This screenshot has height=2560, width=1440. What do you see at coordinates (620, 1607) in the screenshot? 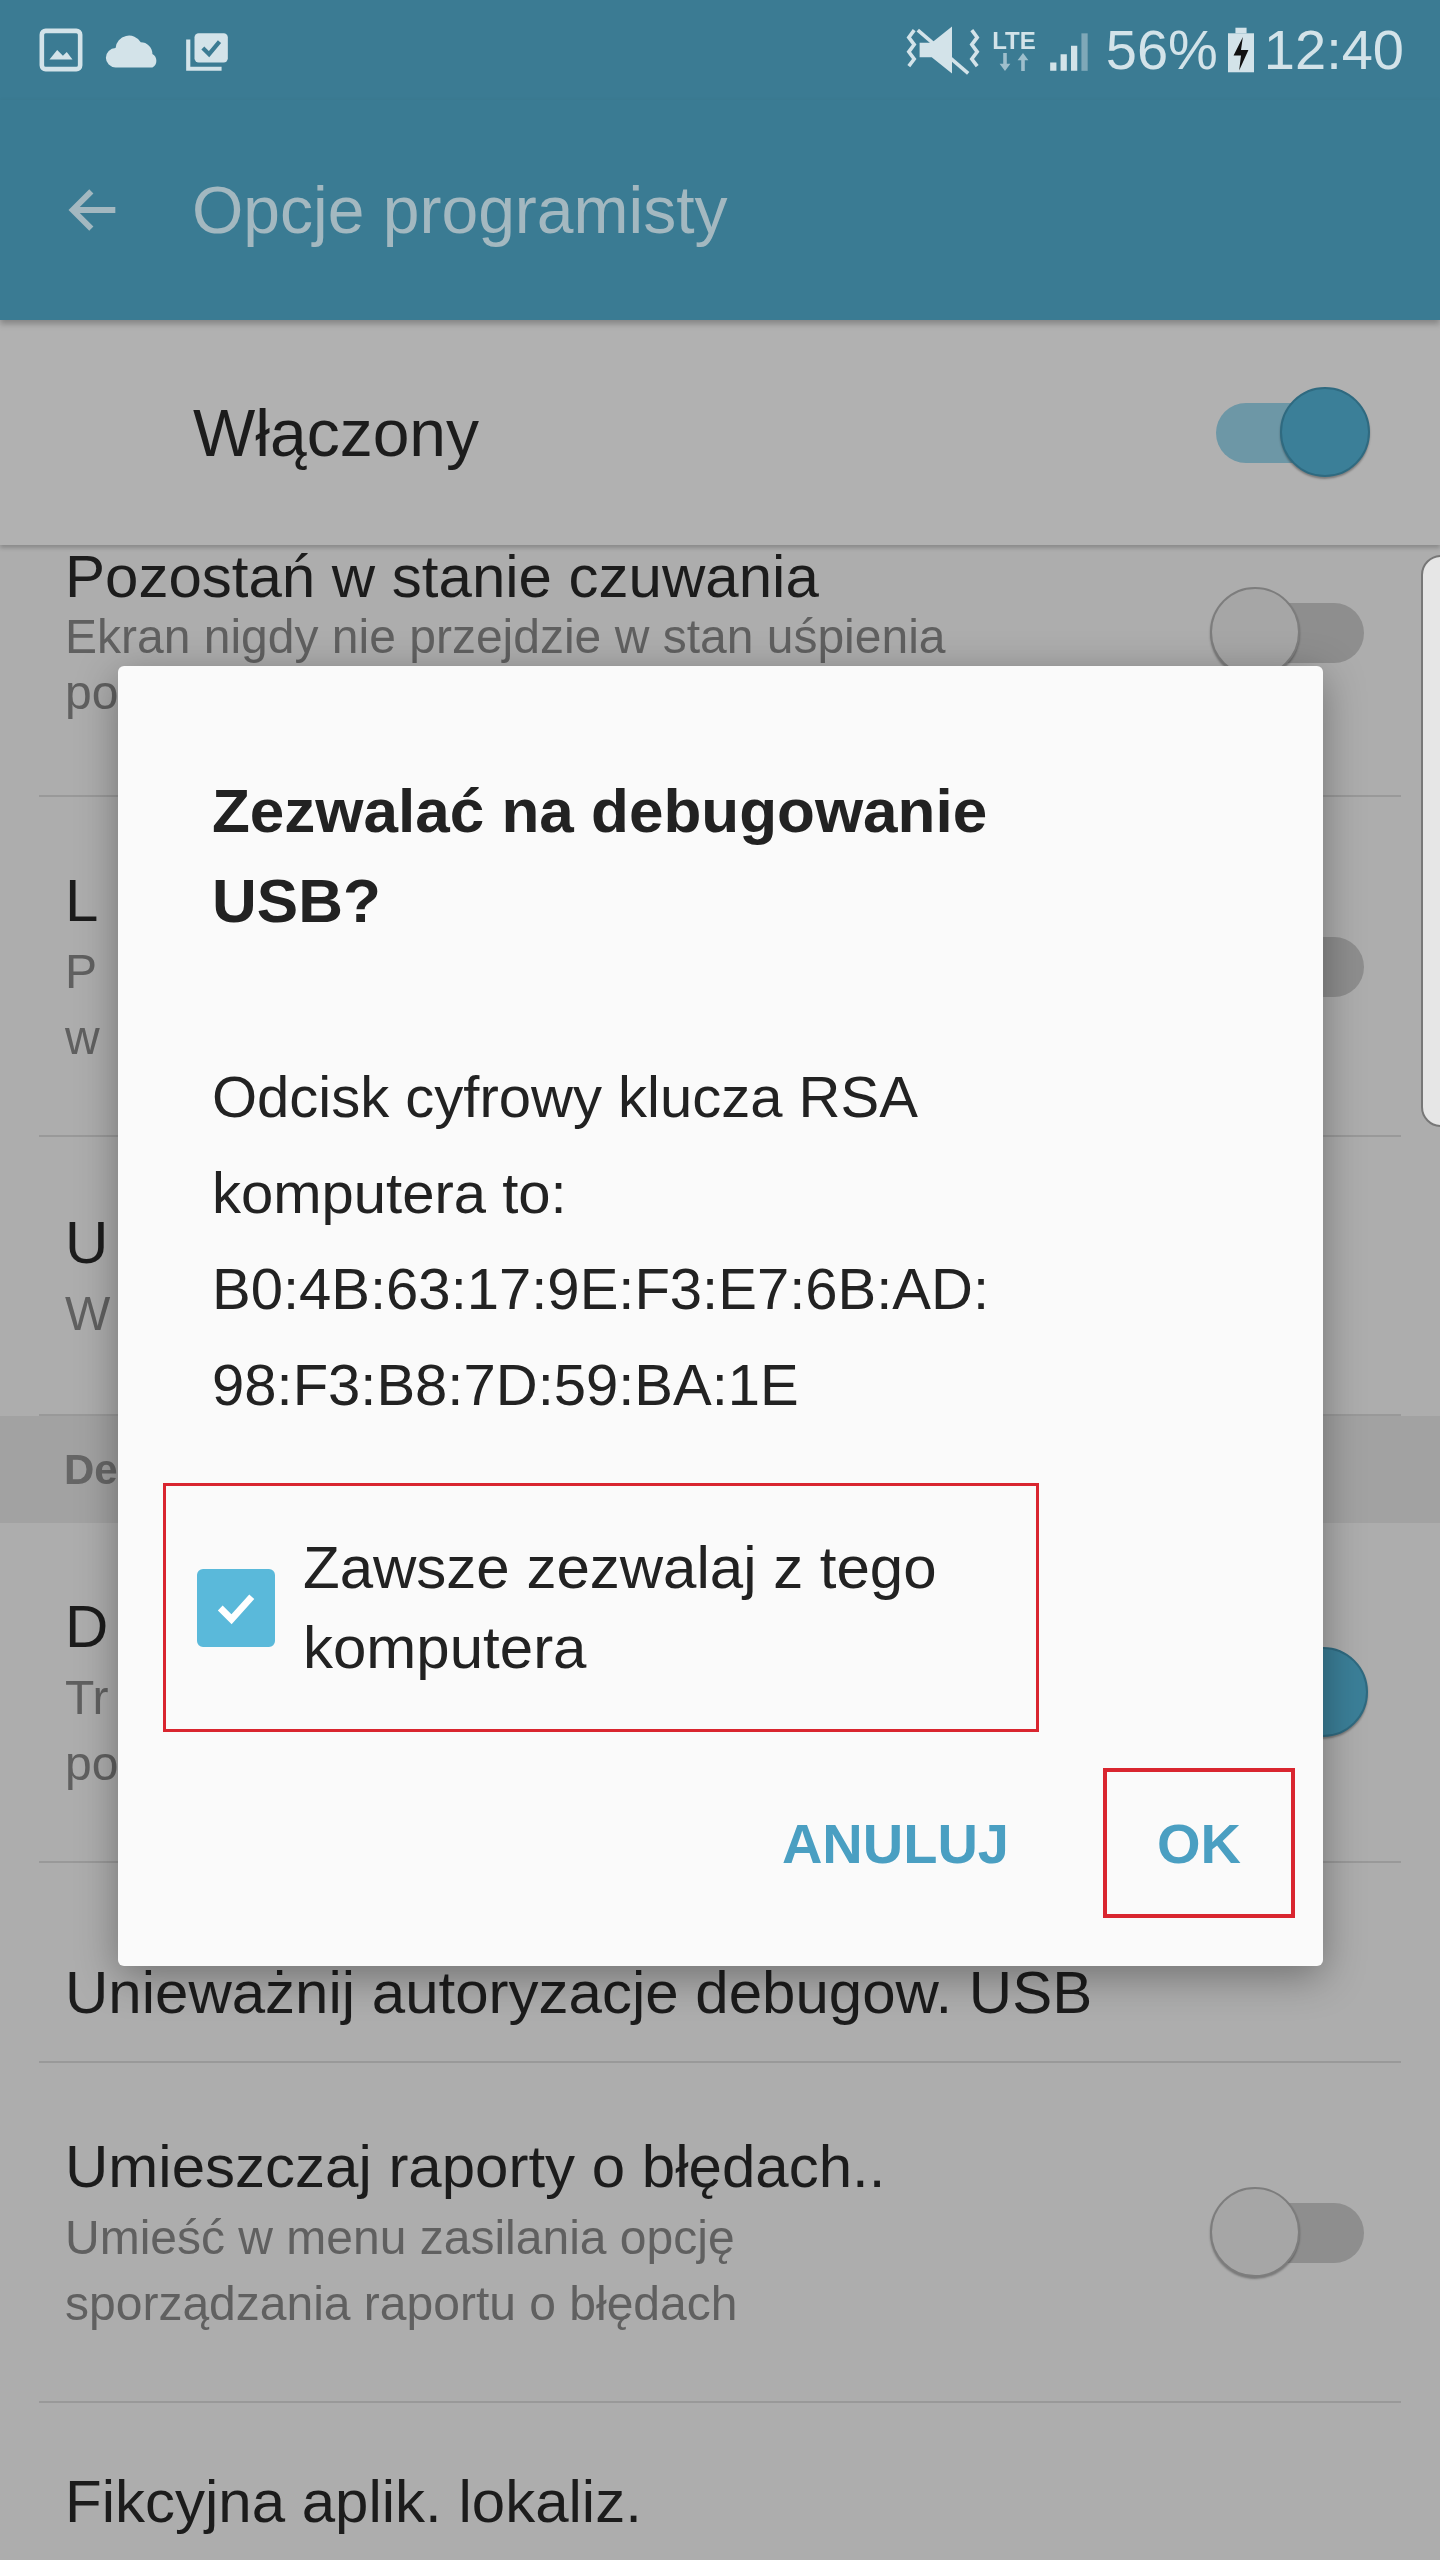
I see `checkbox-label: Zawsze zezwalaj z tego komputera` at bounding box center [620, 1607].